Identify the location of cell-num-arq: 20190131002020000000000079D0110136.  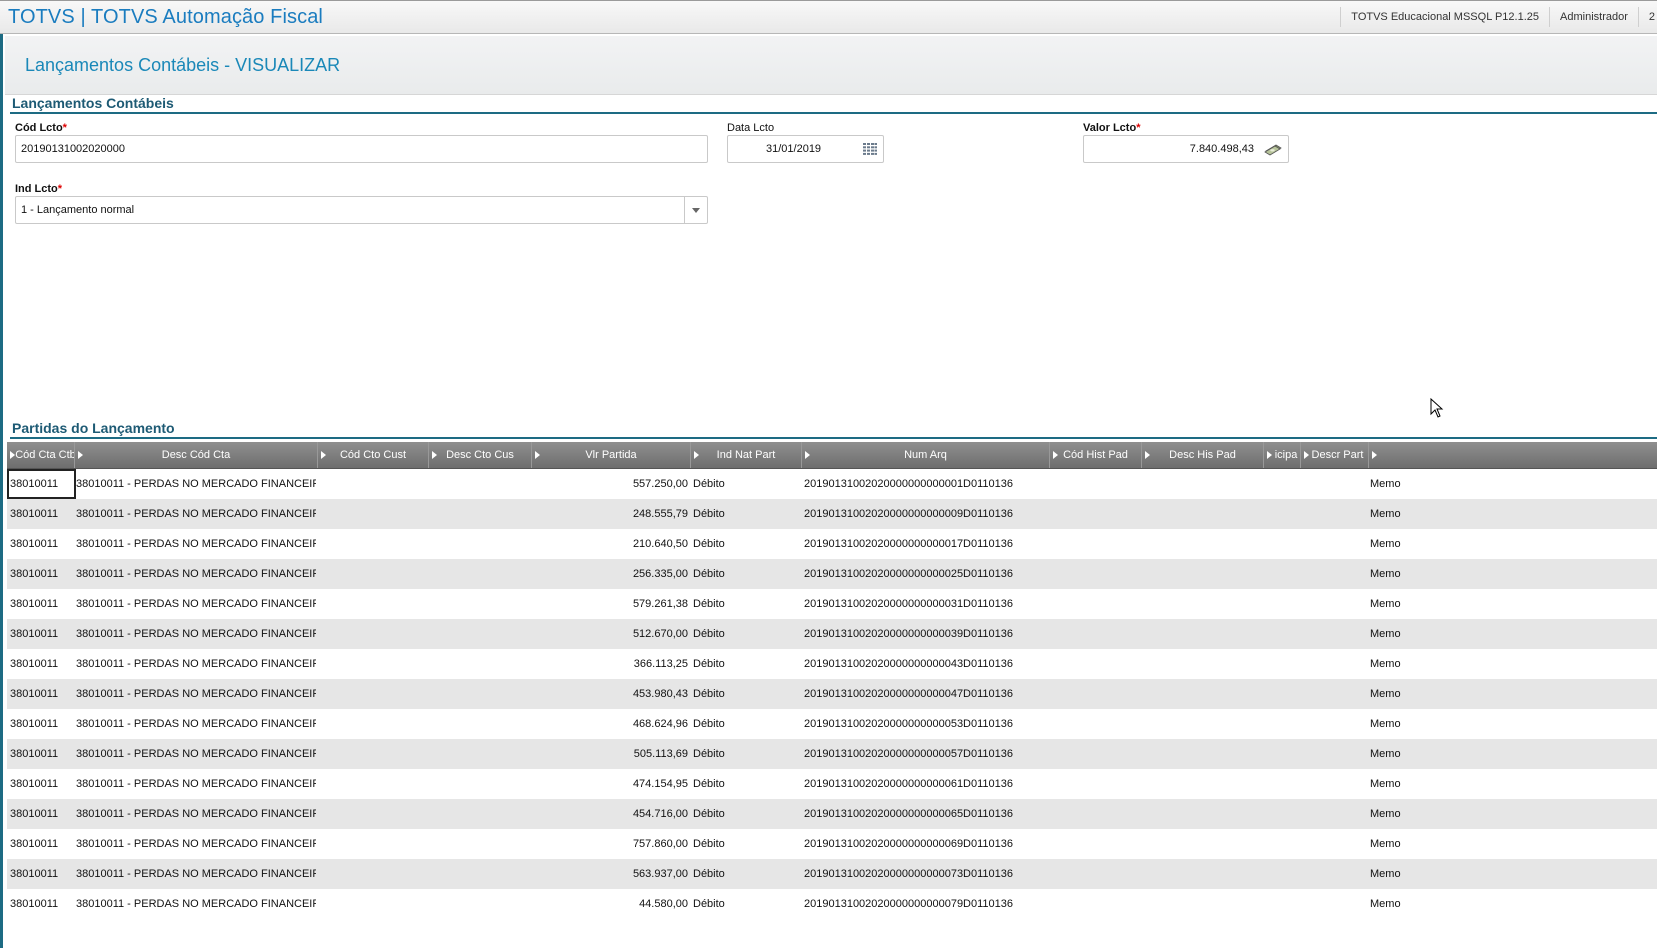
(924, 904).